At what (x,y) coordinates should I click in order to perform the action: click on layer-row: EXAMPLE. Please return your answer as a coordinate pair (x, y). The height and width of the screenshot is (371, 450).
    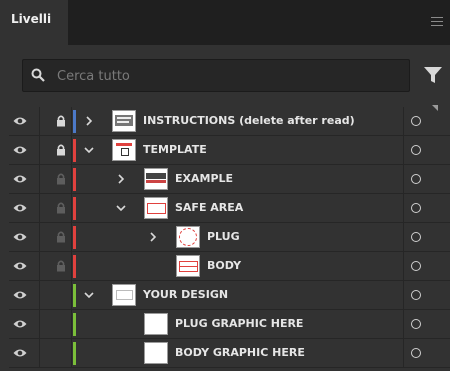
    Looking at the image, I should click on (229, 179).